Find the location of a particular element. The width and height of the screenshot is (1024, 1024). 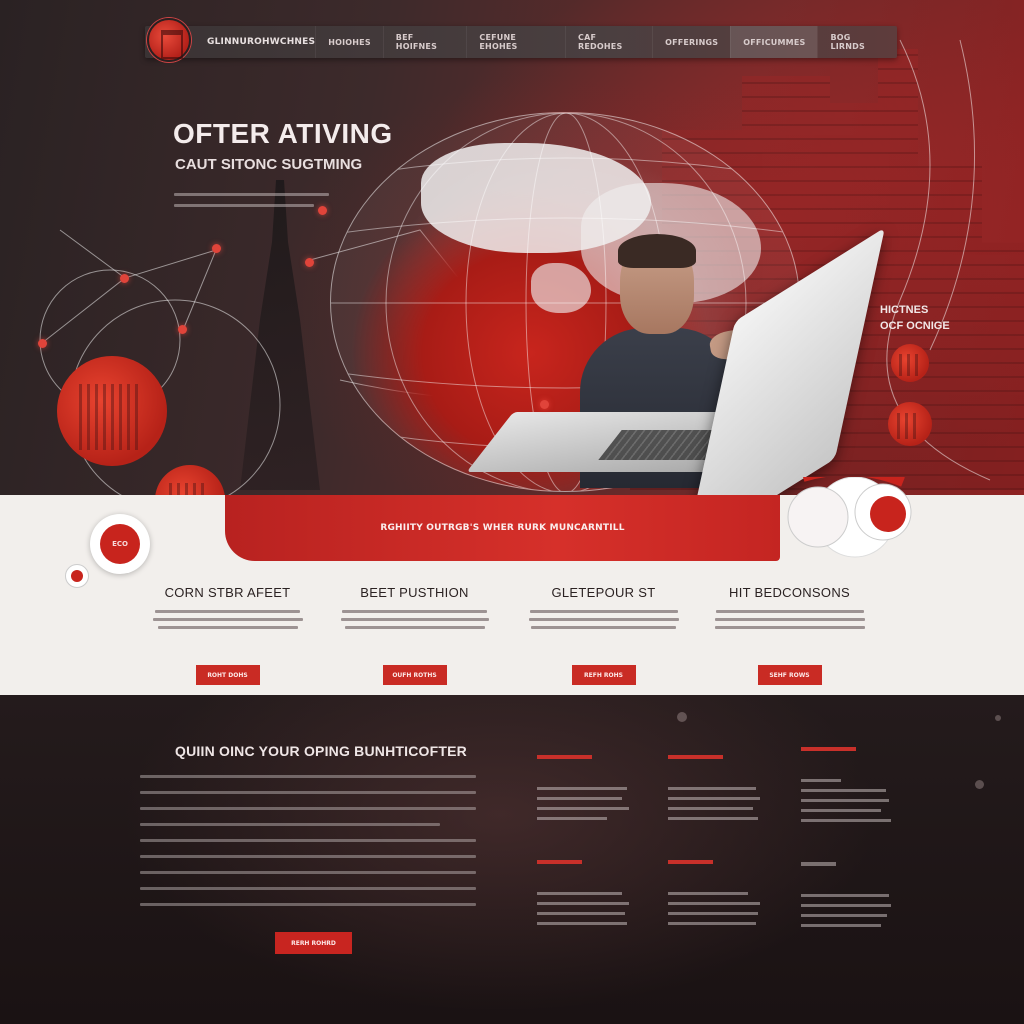

badge-label: ECO is located at coordinates (120, 544).